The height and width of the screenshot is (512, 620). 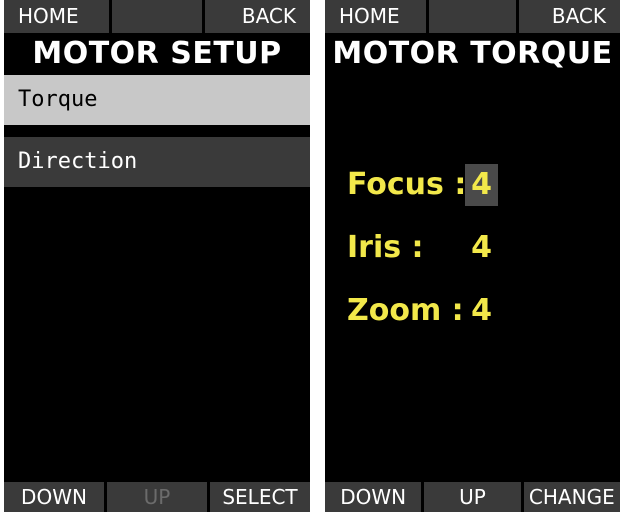 I want to click on menu-item-direction: Direction, so click(x=157, y=162).